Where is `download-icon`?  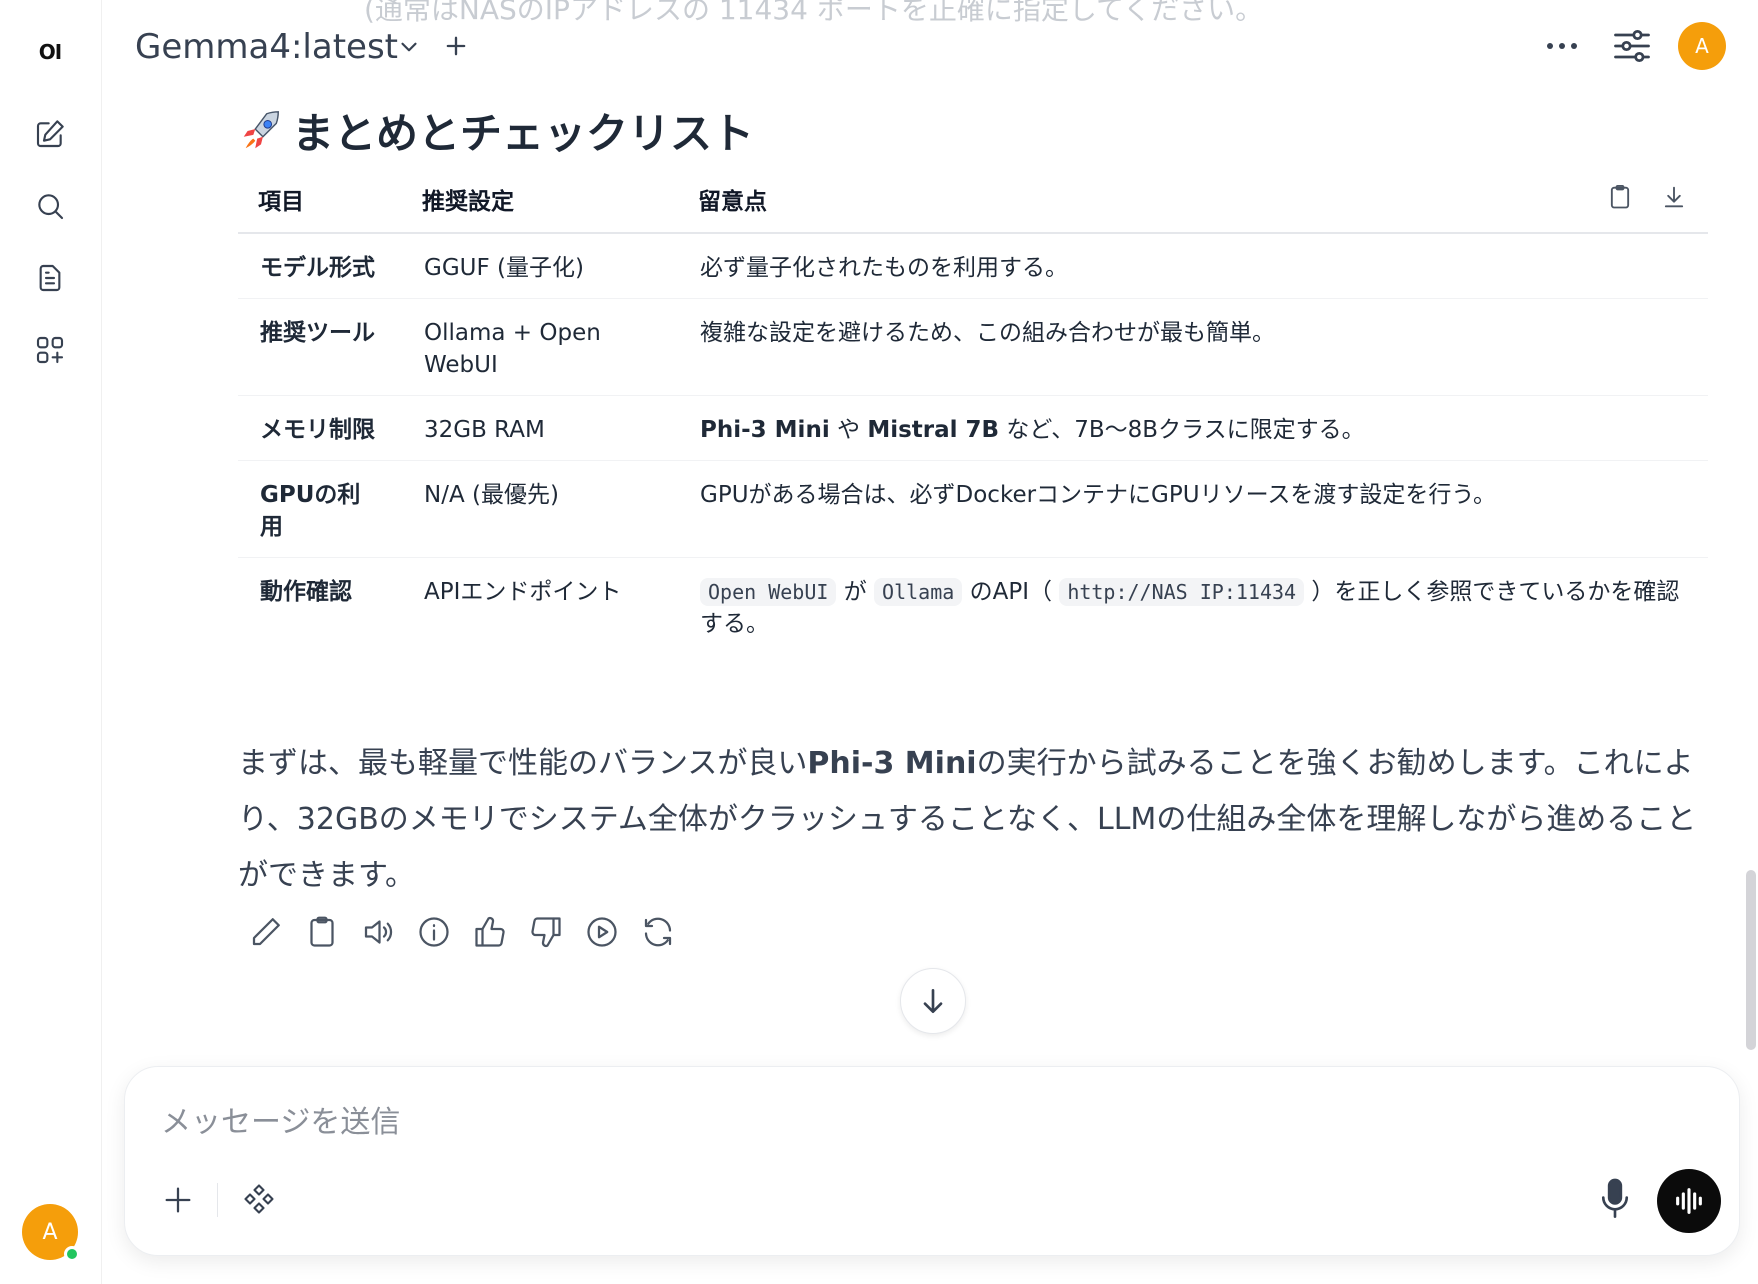 download-icon is located at coordinates (1674, 197).